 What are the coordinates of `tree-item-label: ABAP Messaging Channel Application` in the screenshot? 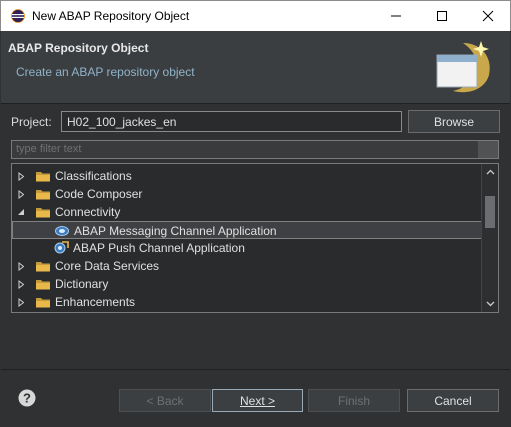 It's located at (175, 231).